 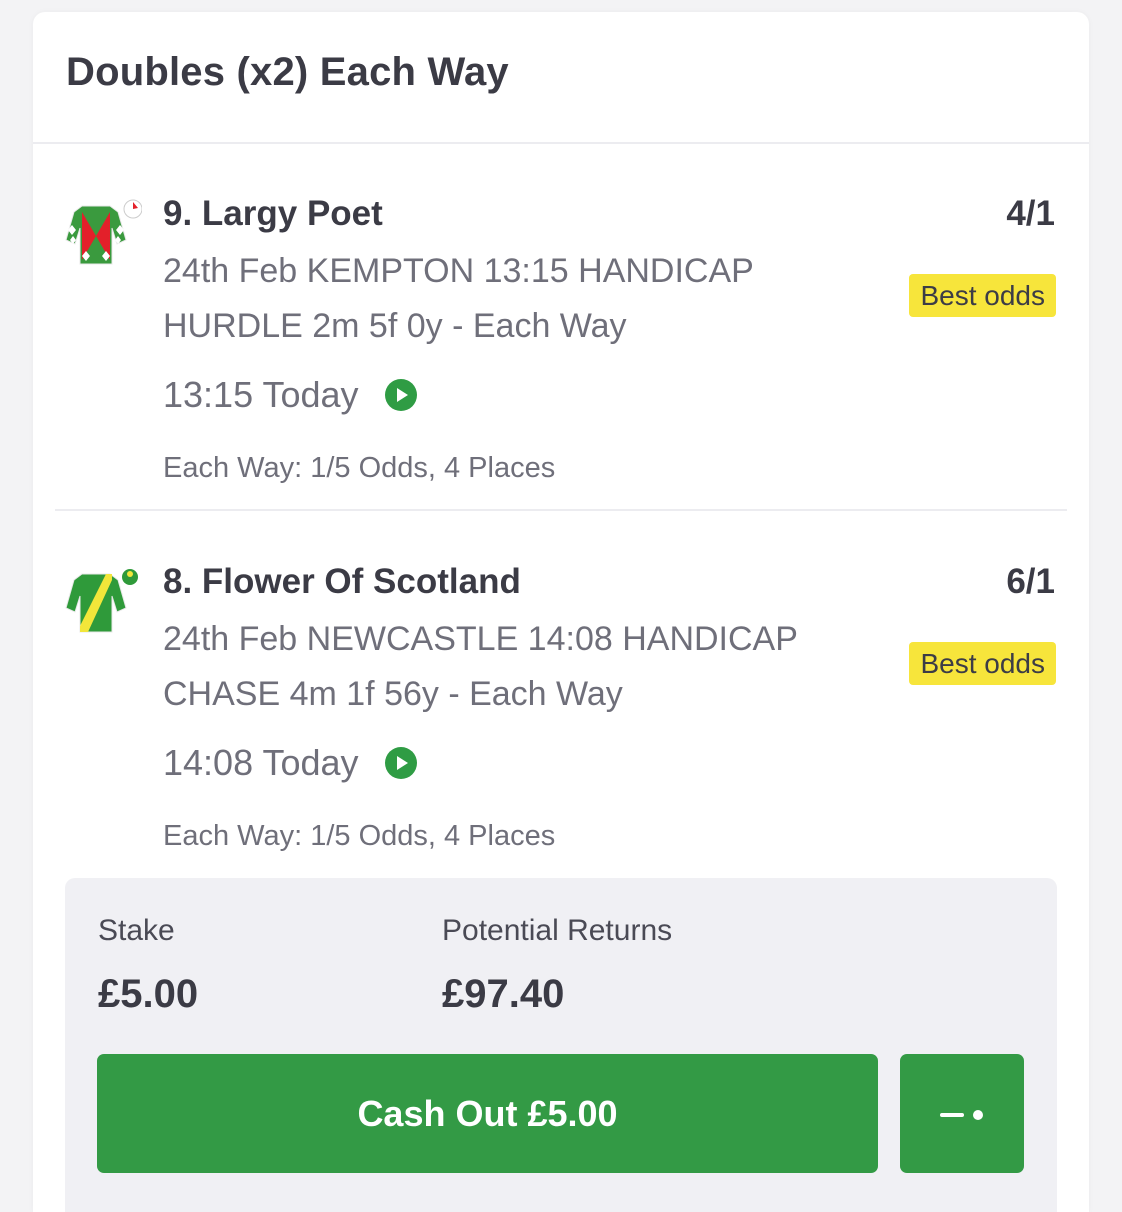 I want to click on cash-out-label: Cash Out £5.00, so click(x=487, y=1113).